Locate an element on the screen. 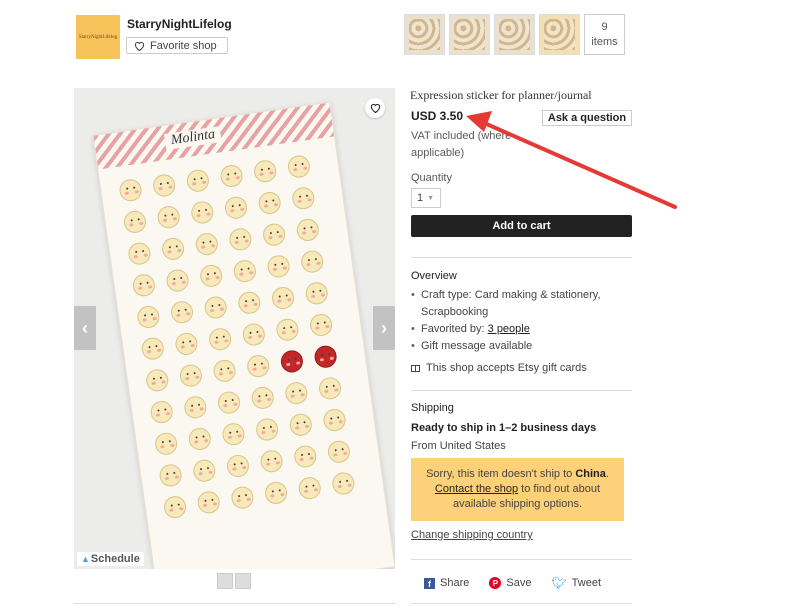  favorite-shop-label: Favorite shop is located at coordinates (183, 45).